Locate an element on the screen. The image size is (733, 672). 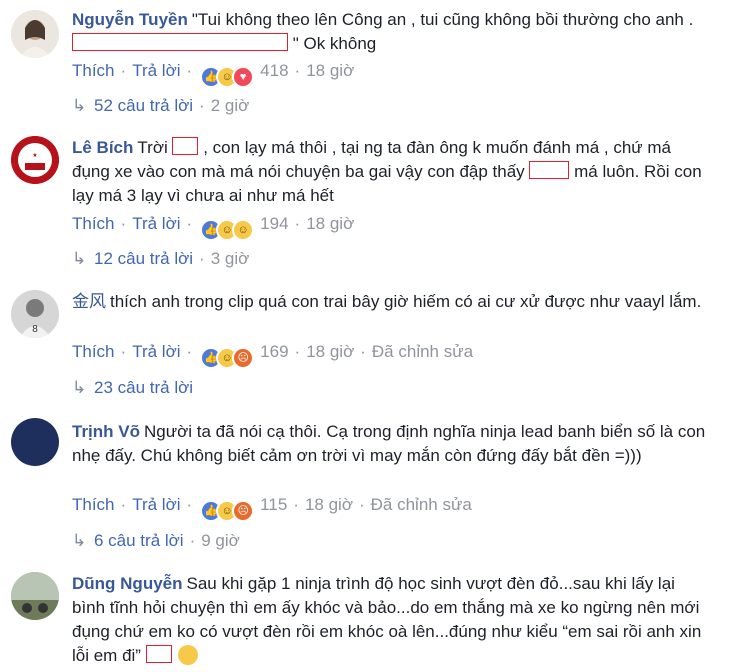
comment-actions: Thích · Trả lời · 👍 ☺ ♥ 418 · 18 giờ is located at coordinates (213, 73).